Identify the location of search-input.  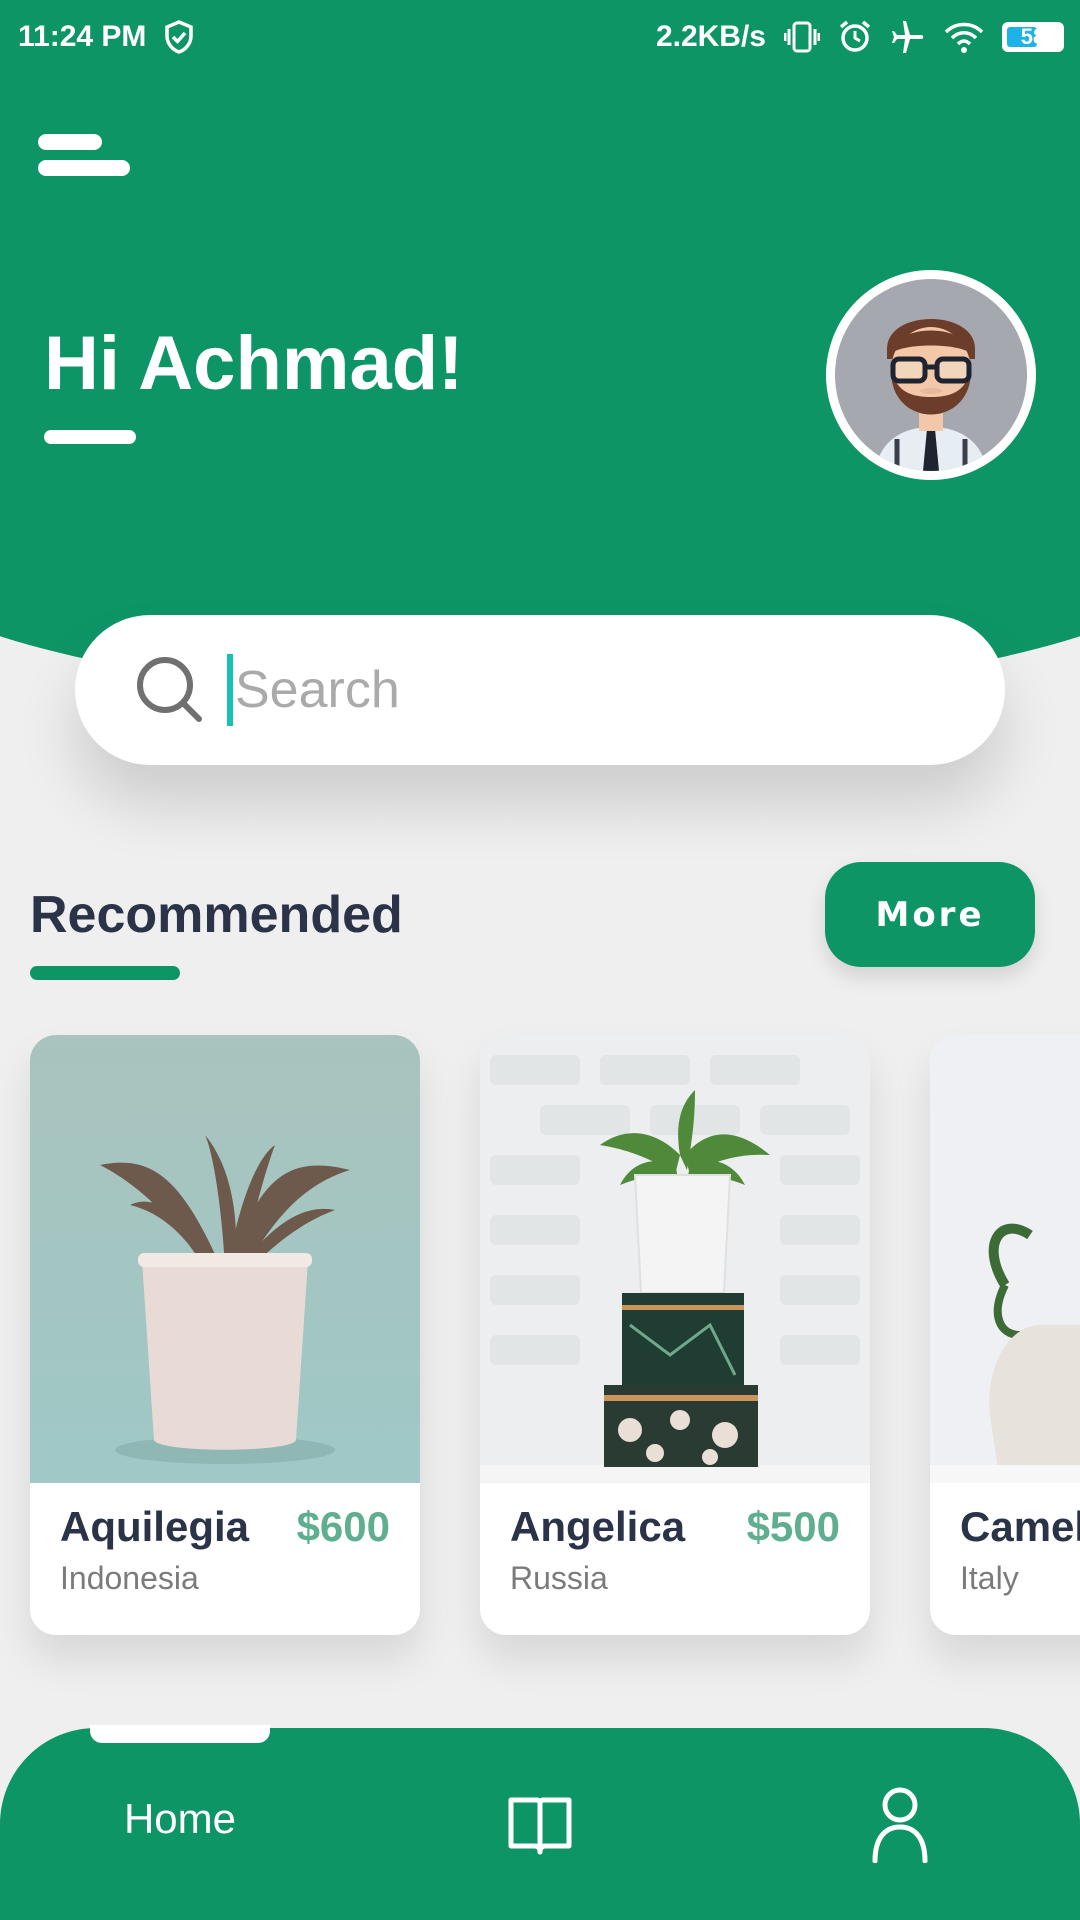
(575, 690).